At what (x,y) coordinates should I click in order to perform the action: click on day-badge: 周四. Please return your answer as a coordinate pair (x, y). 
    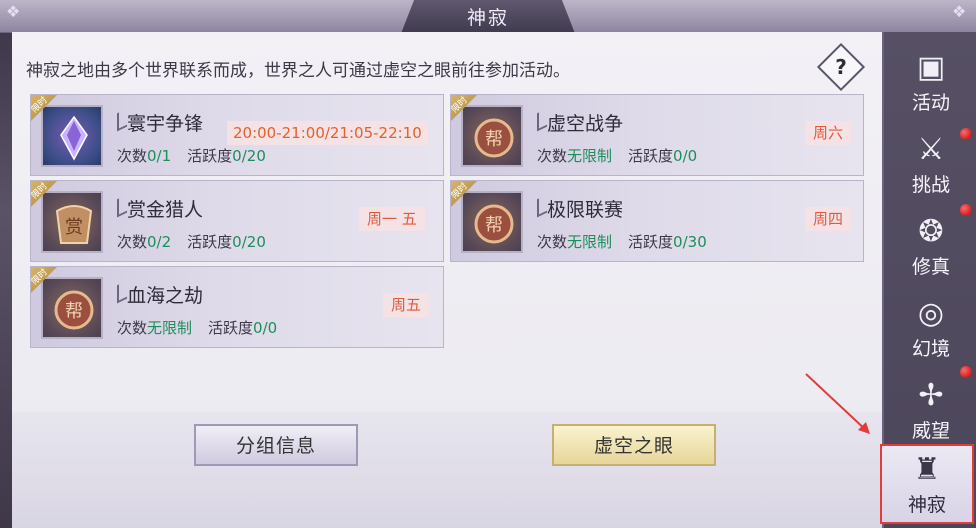
    Looking at the image, I should click on (828, 219).